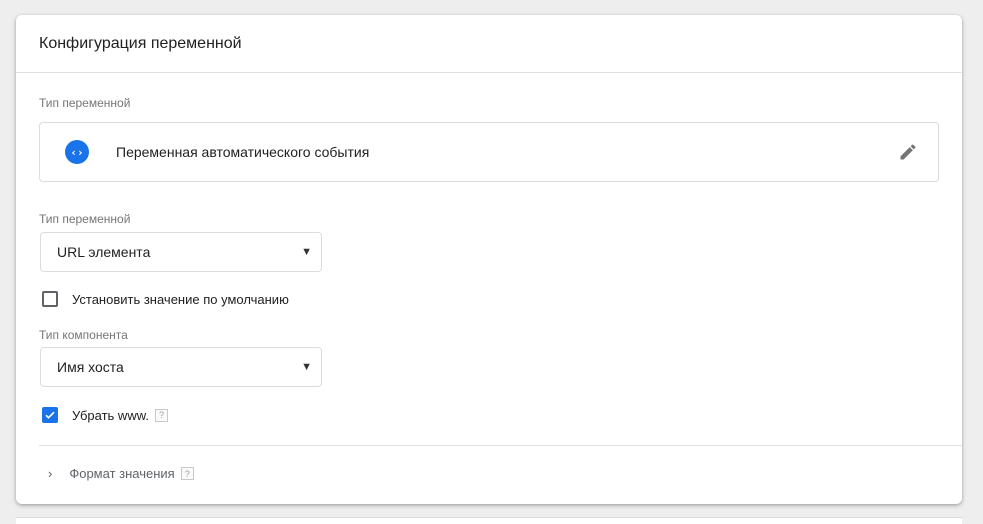 This screenshot has height=524, width=983. I want to click on pencil-icon, so click(908, 152).